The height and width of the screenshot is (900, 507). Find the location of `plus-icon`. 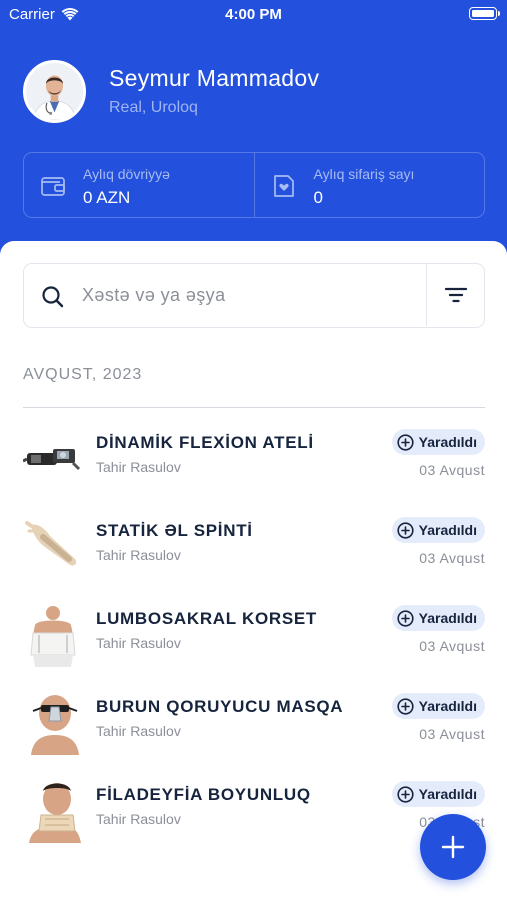

plus-icon is located at coordinates (453, 847).